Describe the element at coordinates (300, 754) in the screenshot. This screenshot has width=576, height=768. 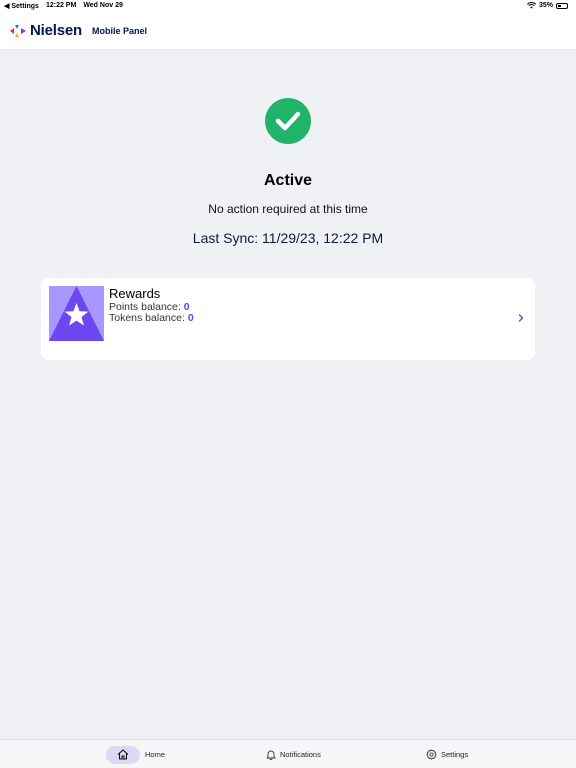
I see `tab-notifications-label: Notifications` at that location.